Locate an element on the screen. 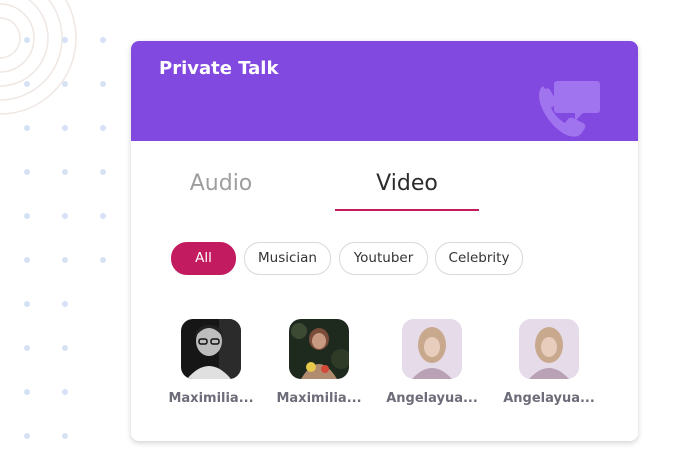 This screenshot has width=690, height=471. card-title: Private Talk is located at coordinates (219, 68).